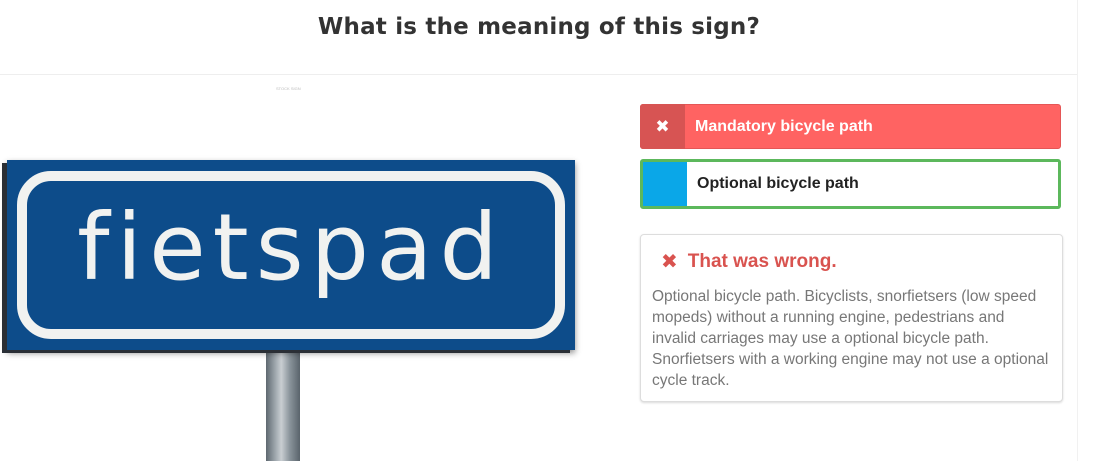 This screenshot has width=1099, height=461. What do you see at coordinates (291, 247) in the screenshot?
I see `sign-text: fietspad` at bounding box center [291, 247].